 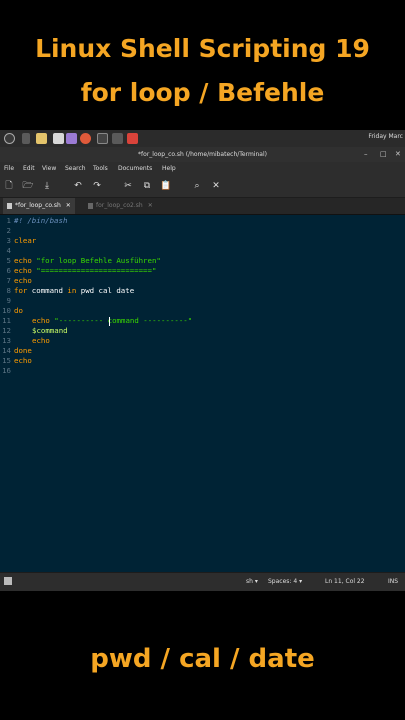 I want to click on text-editor-icon, so click(x=58, y=138).